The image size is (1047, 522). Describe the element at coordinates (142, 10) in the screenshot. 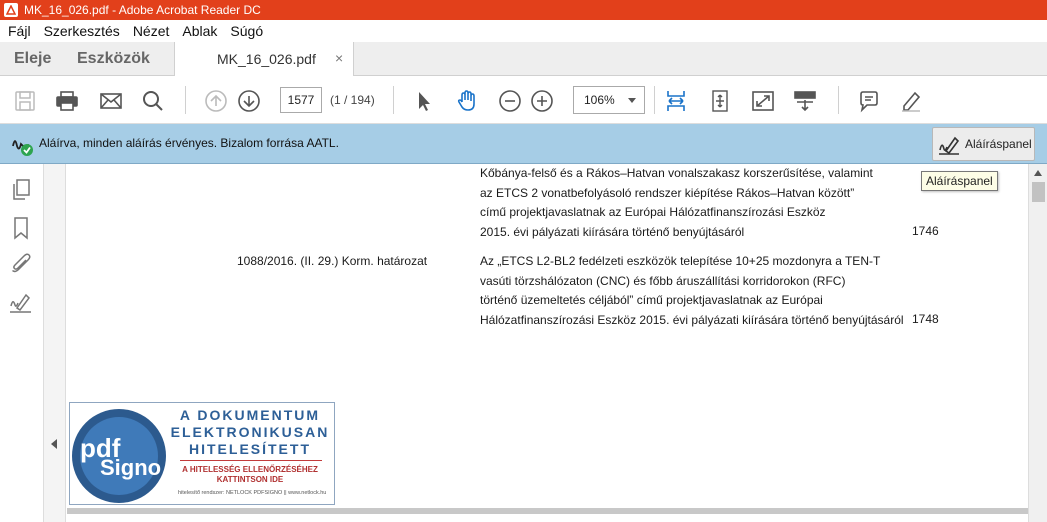

I see `window-title: MK_16_026.pdf - Adobe Acrobat Reader DC` at that location.